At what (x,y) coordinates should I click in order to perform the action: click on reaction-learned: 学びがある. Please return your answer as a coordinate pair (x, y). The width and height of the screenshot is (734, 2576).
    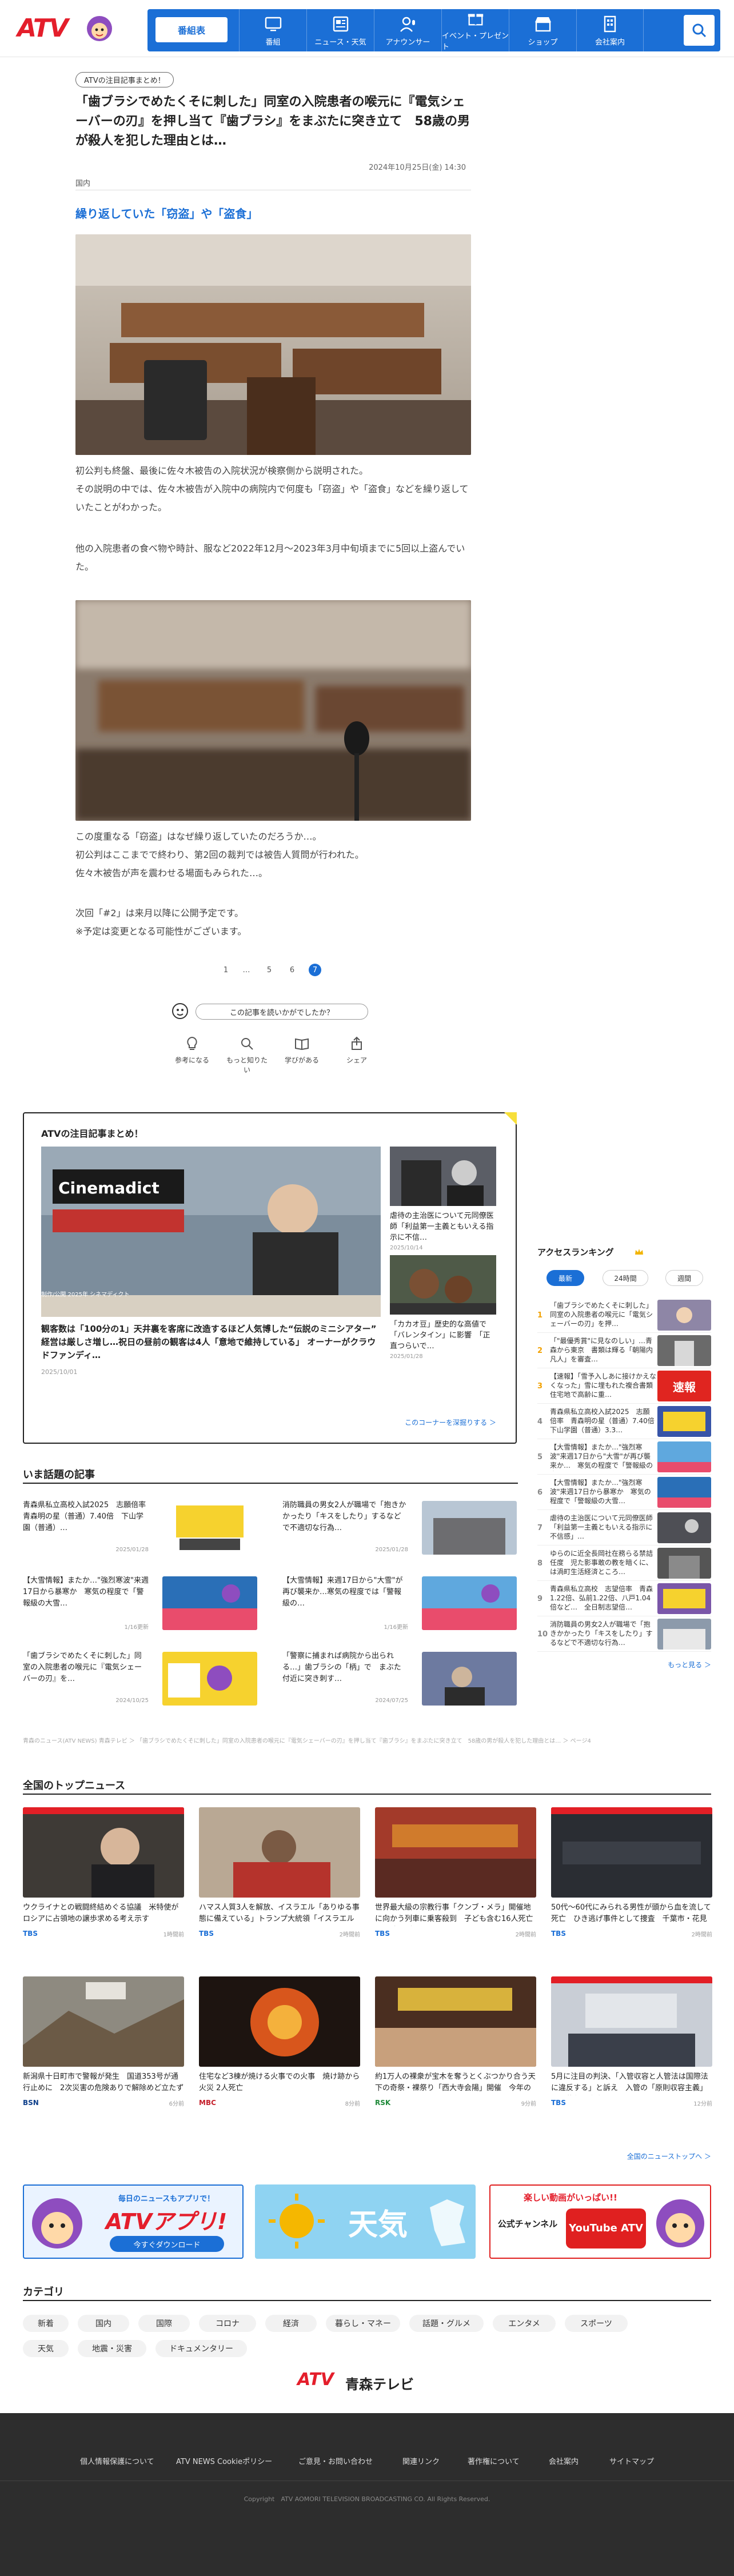
    Looking at the image, I should click on (302, 1050).